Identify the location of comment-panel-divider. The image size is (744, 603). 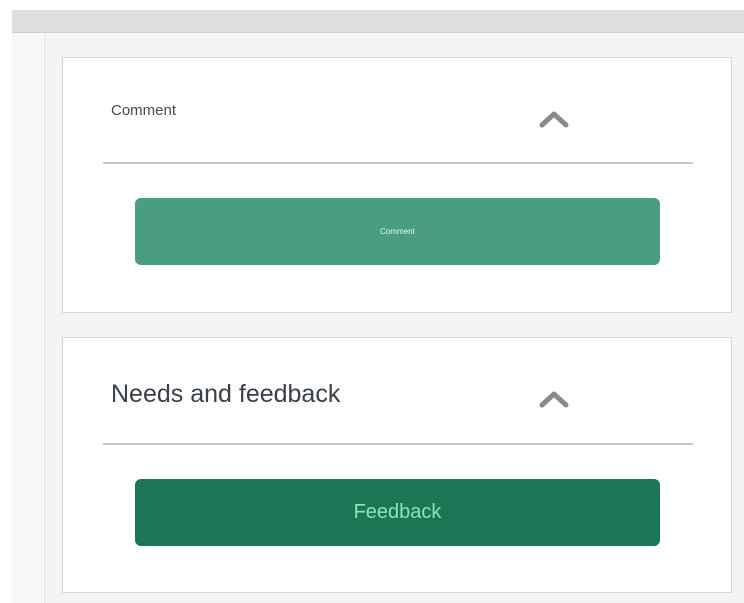
(398, 163).